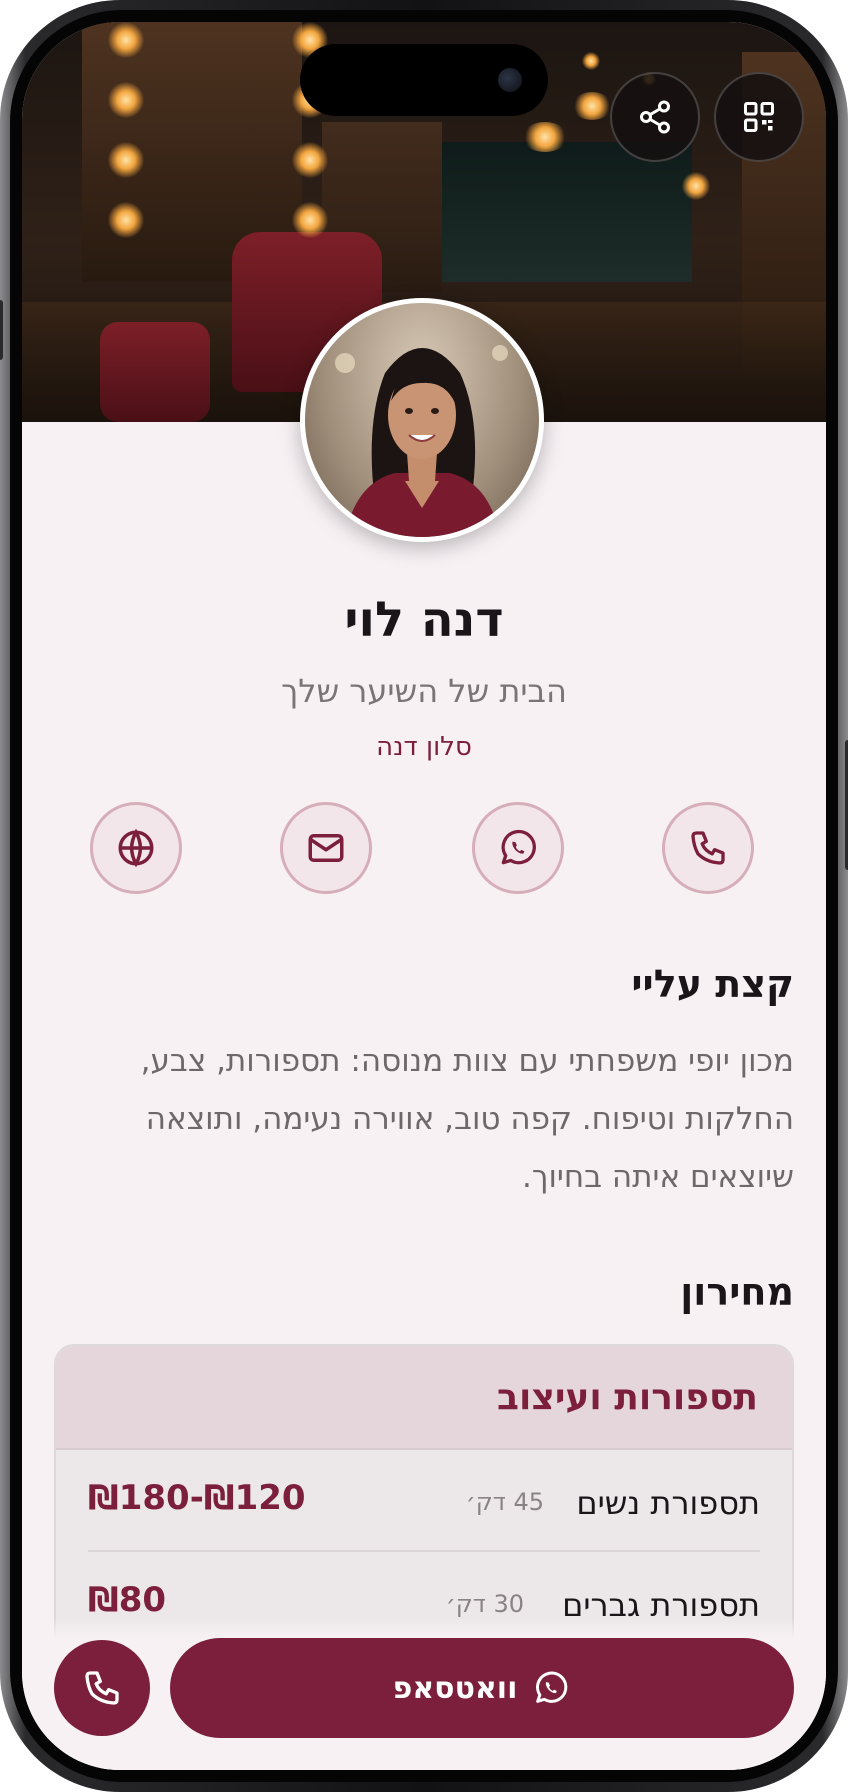 This screenshot has width=848, height=1792. I want to click on whatsapp-cta-button: וואטסאפ, so click(482, 1688).